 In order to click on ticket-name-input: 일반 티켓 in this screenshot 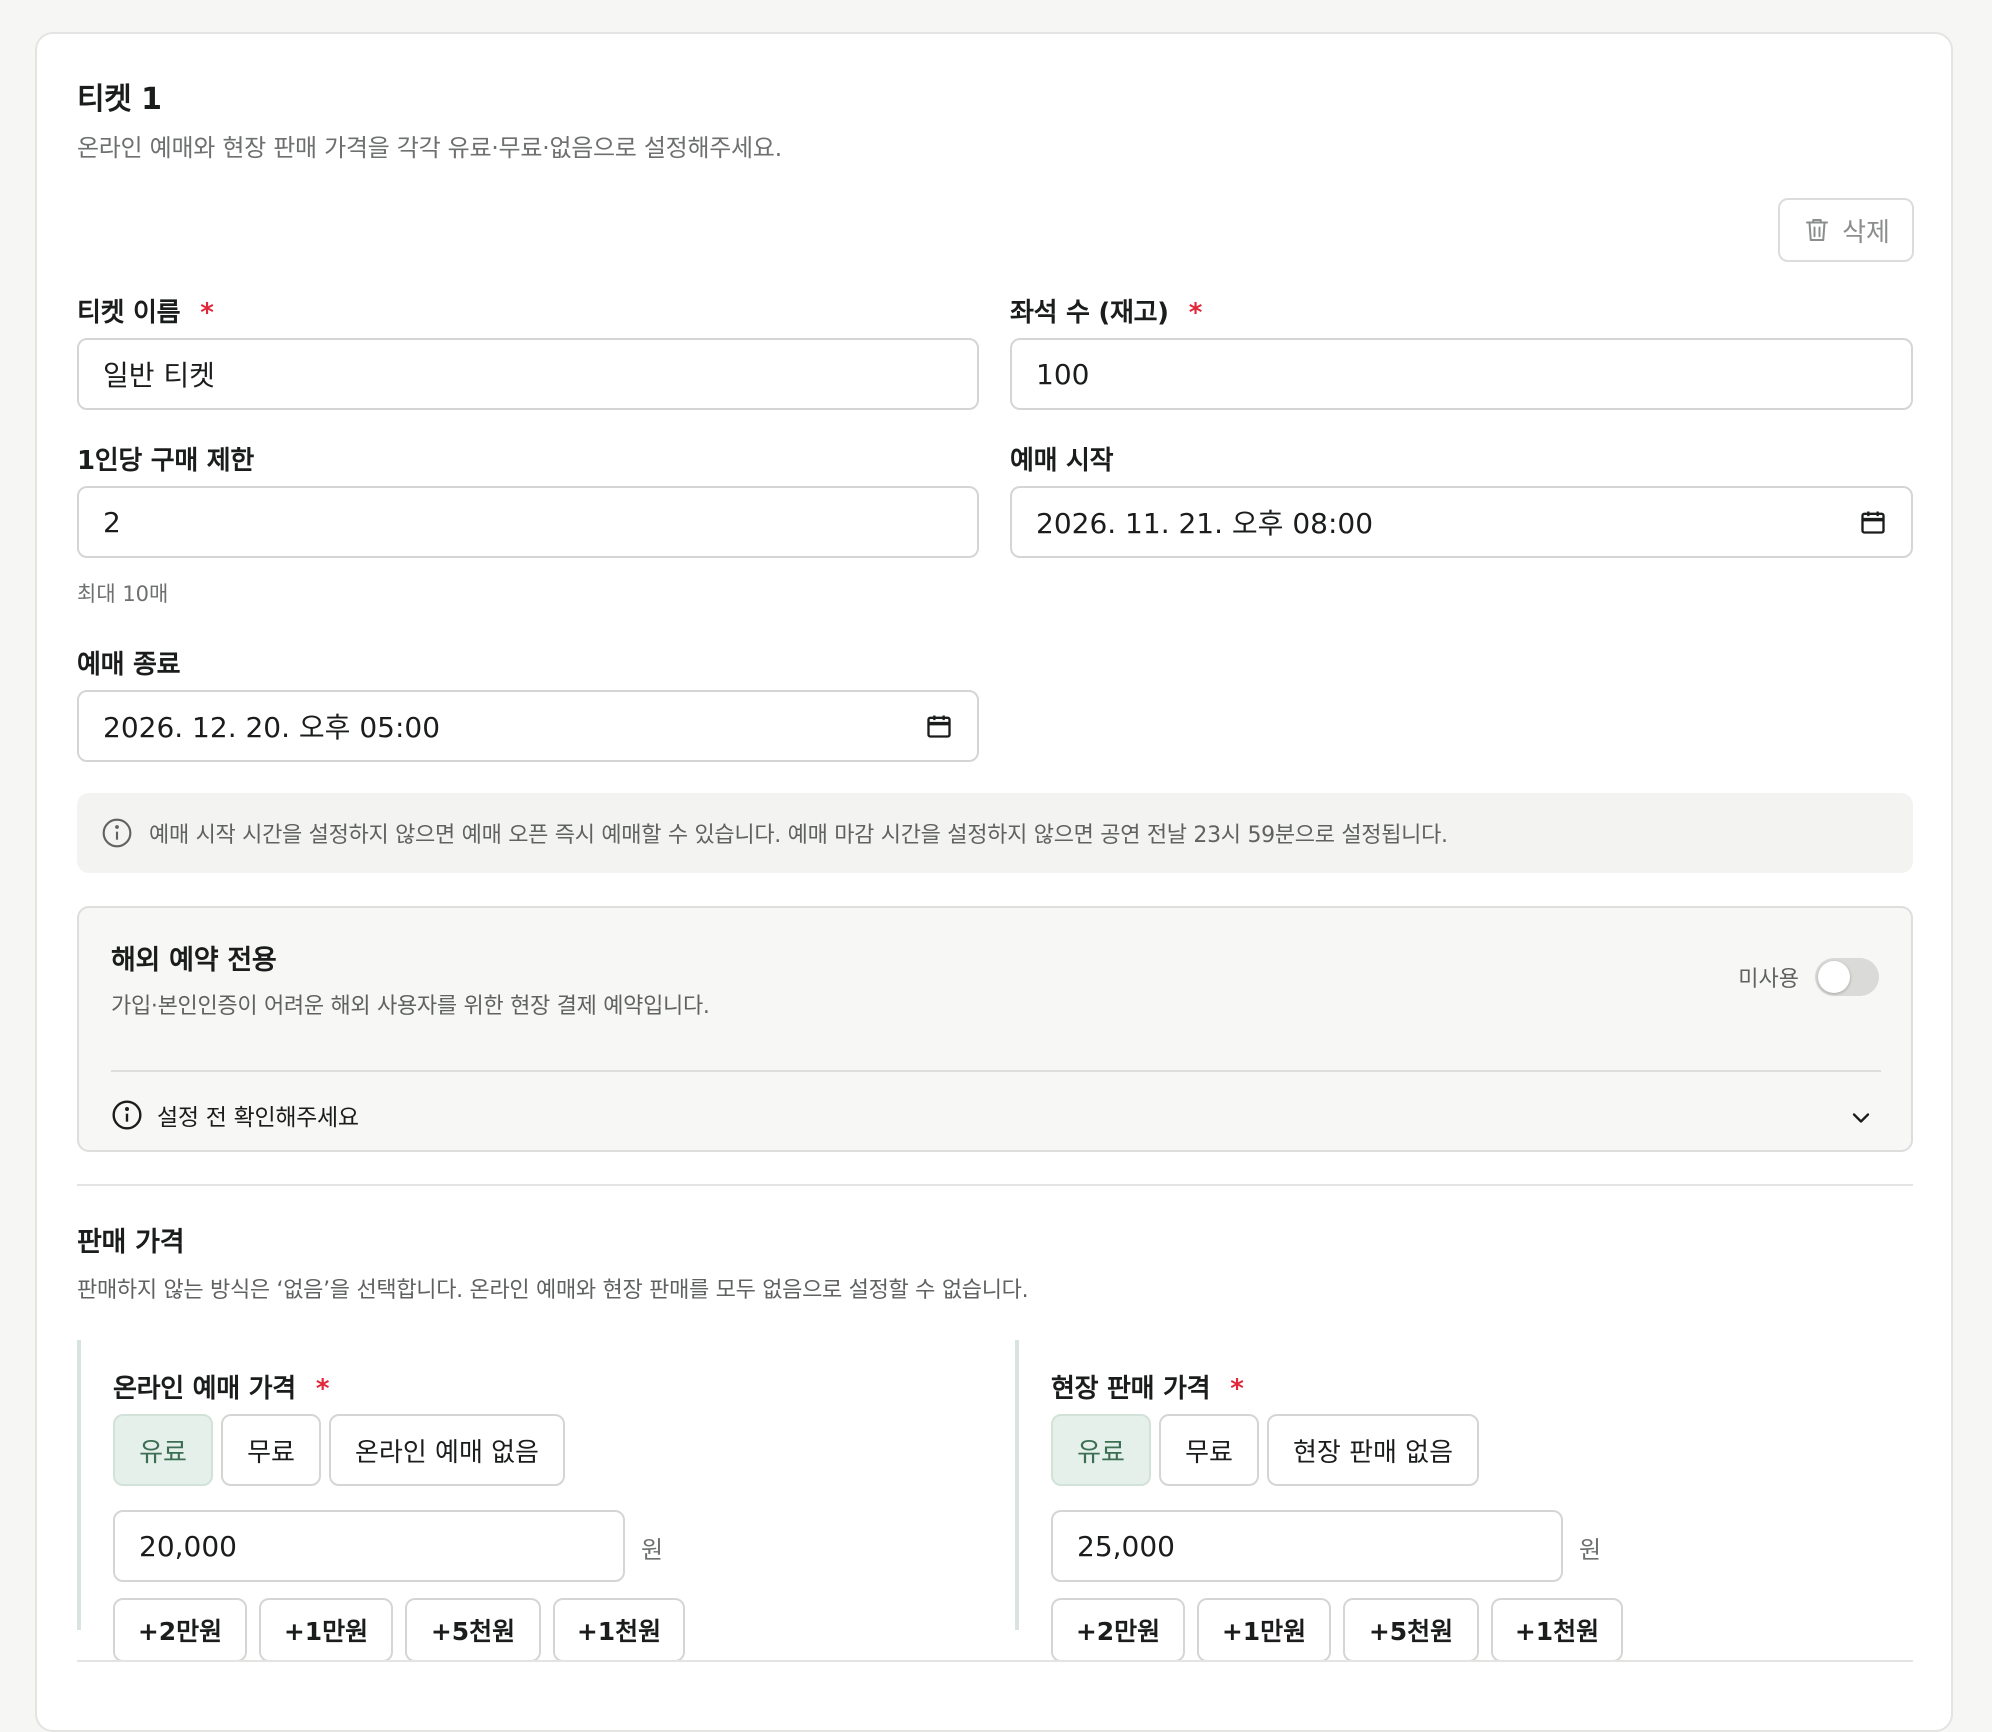, I will do `click(528, 374)`.